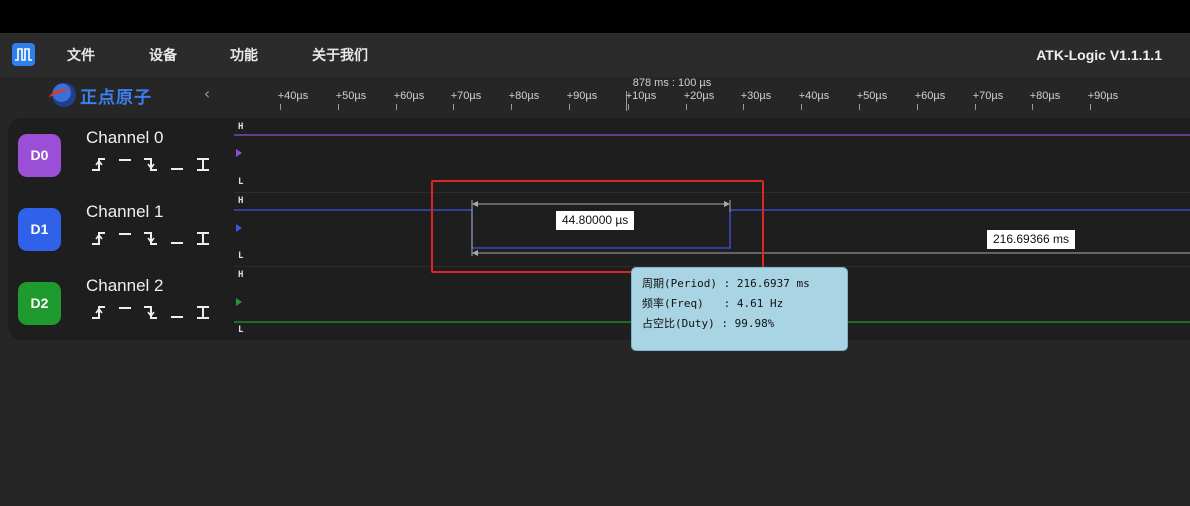 The height and width of the screenshot is (506, 1190). Describe the element at coordinates (595, 55) in the screenshot. I see `menu-bar: 文件 设备 功能 关于我们 ATK-Logic V1.1.1.1` at that location.